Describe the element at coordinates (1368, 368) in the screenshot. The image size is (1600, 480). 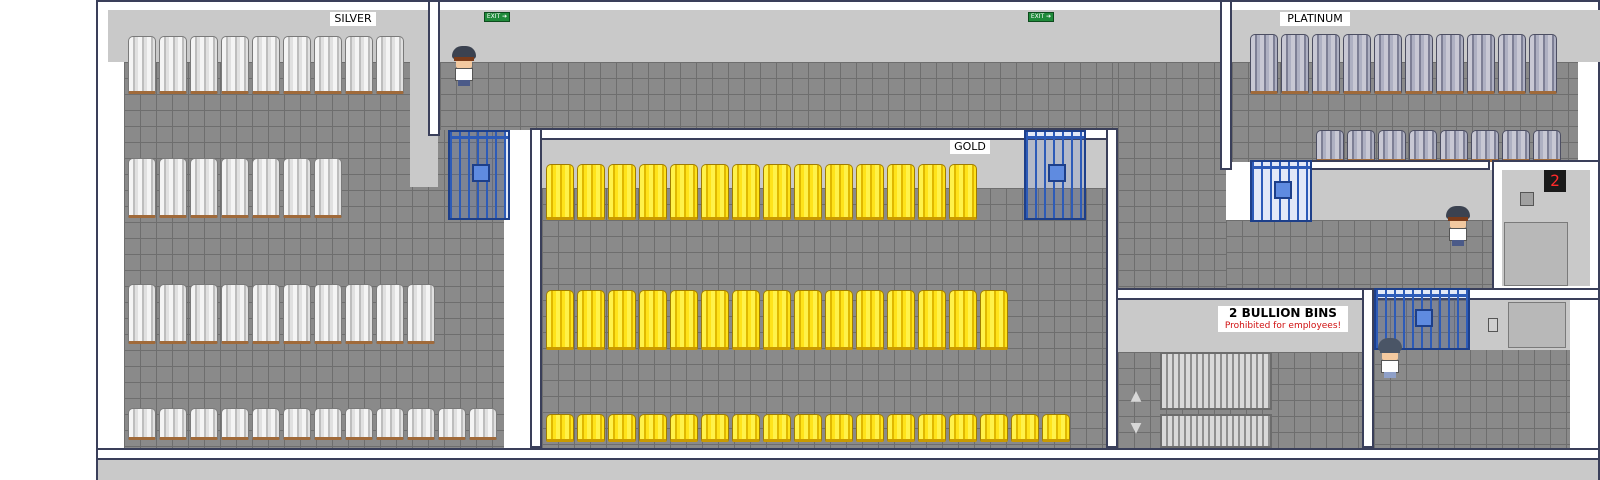
I see `bins-room-right-wall` at that location.